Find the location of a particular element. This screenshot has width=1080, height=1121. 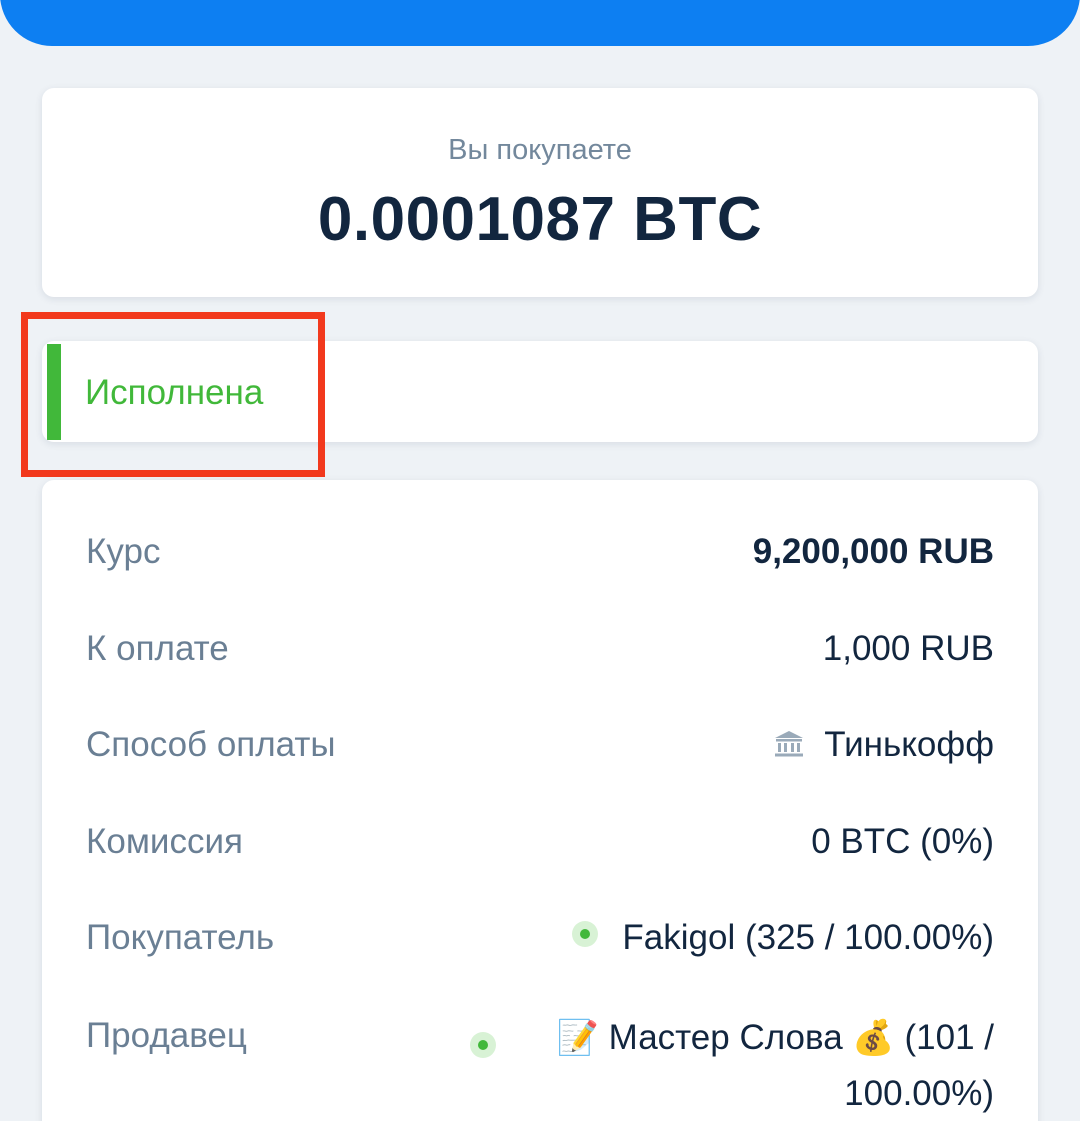

buyer-label: Покупатель is located at coordinates (180, 937).